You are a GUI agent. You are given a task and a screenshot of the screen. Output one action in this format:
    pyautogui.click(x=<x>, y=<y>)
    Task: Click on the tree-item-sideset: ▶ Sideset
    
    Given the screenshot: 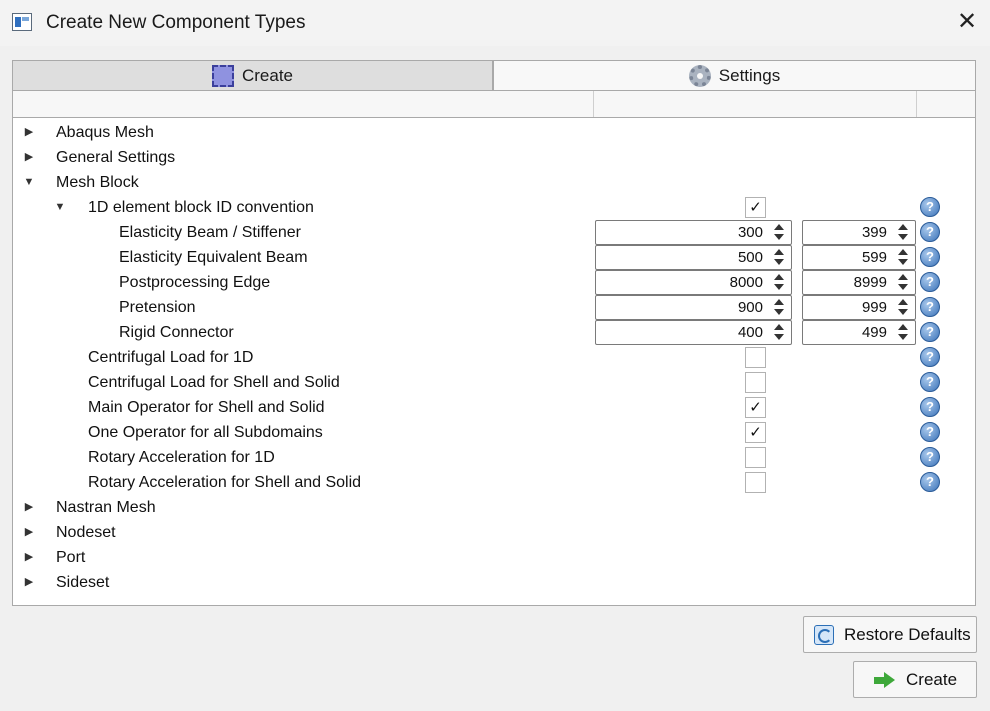 What is the action you would take?
    pyautogui.click(x=494, y=582)
    